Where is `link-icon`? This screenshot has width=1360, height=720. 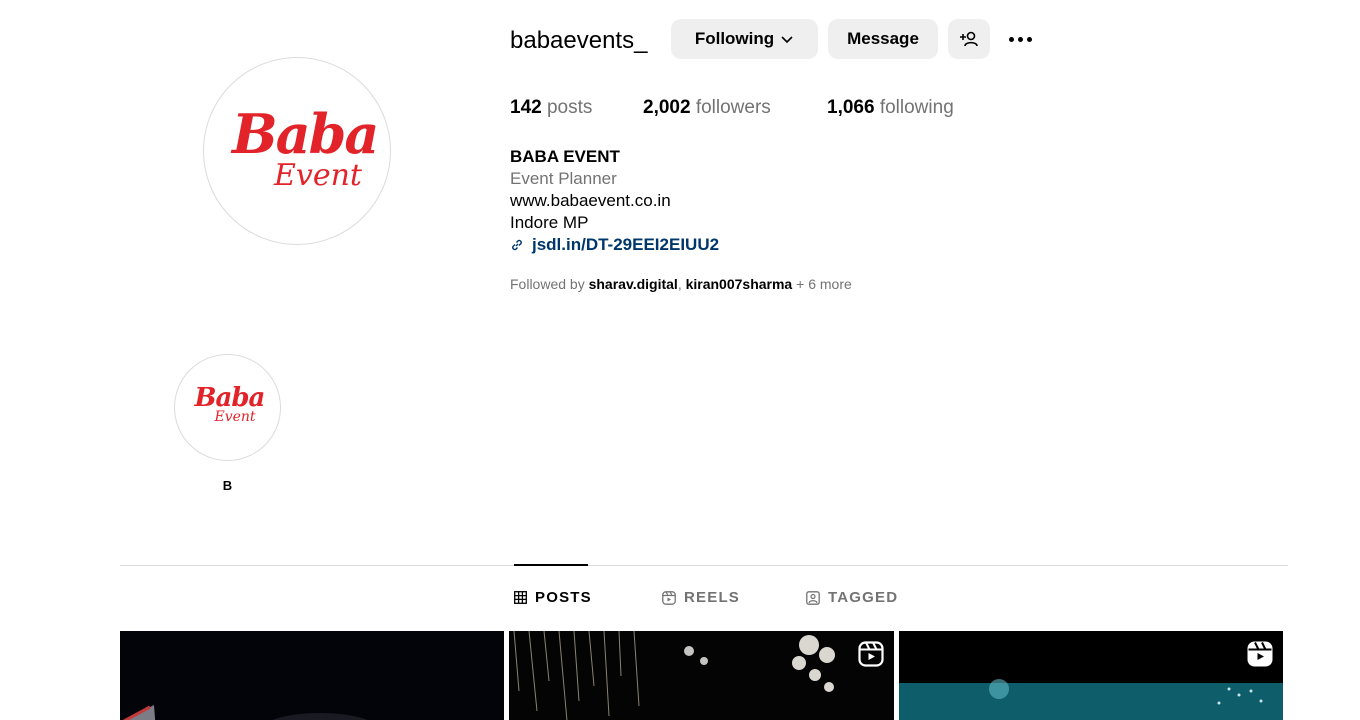 link-icon is located at coordinates (517, 245).